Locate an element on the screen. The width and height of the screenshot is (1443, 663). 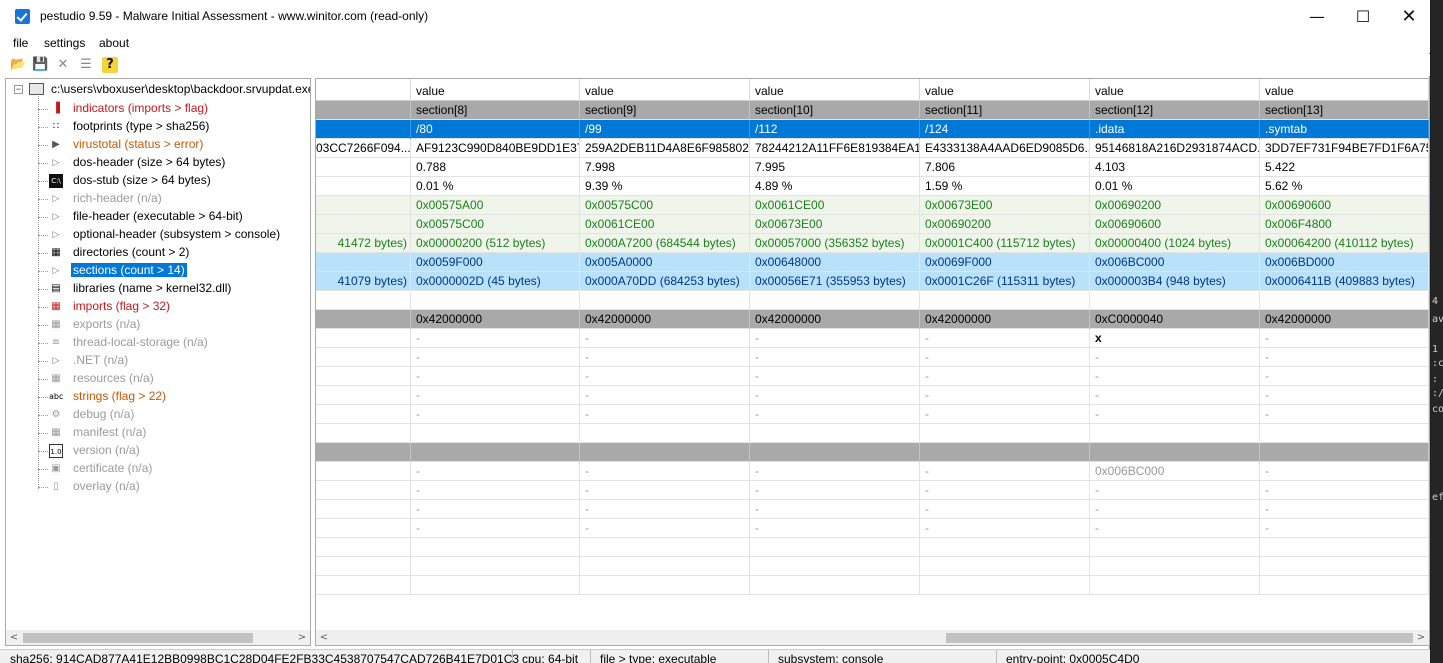
menu-file: file is located at coordinates (20, 43).